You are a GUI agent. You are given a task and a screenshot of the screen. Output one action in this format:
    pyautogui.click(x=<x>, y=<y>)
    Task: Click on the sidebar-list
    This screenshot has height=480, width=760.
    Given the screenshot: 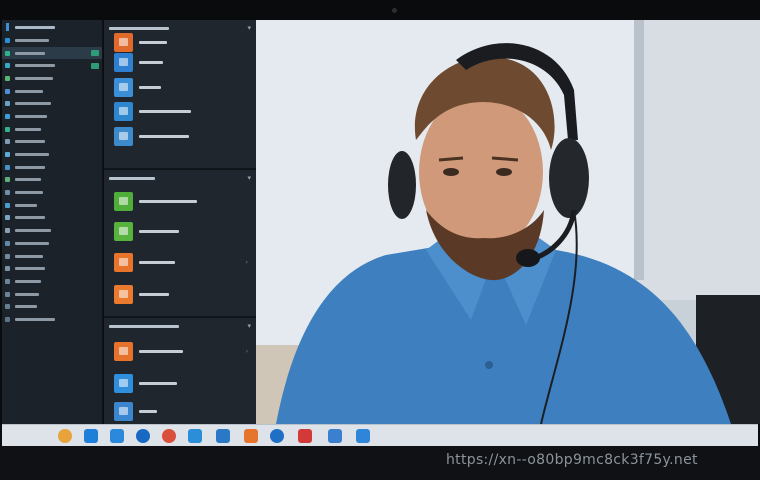 What is the action you would take?
    pyautogui.click(x=52, y=180)
    